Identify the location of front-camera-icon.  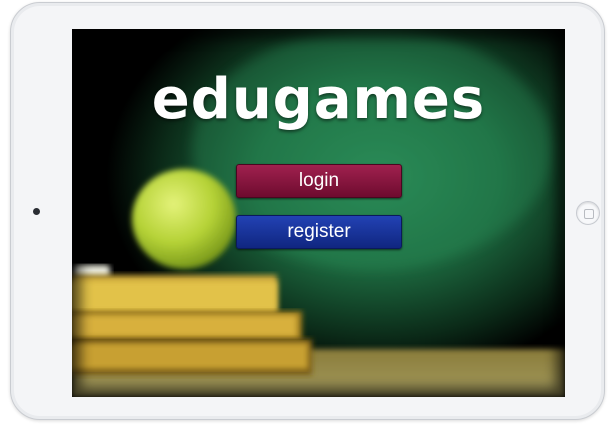
(36, 211).